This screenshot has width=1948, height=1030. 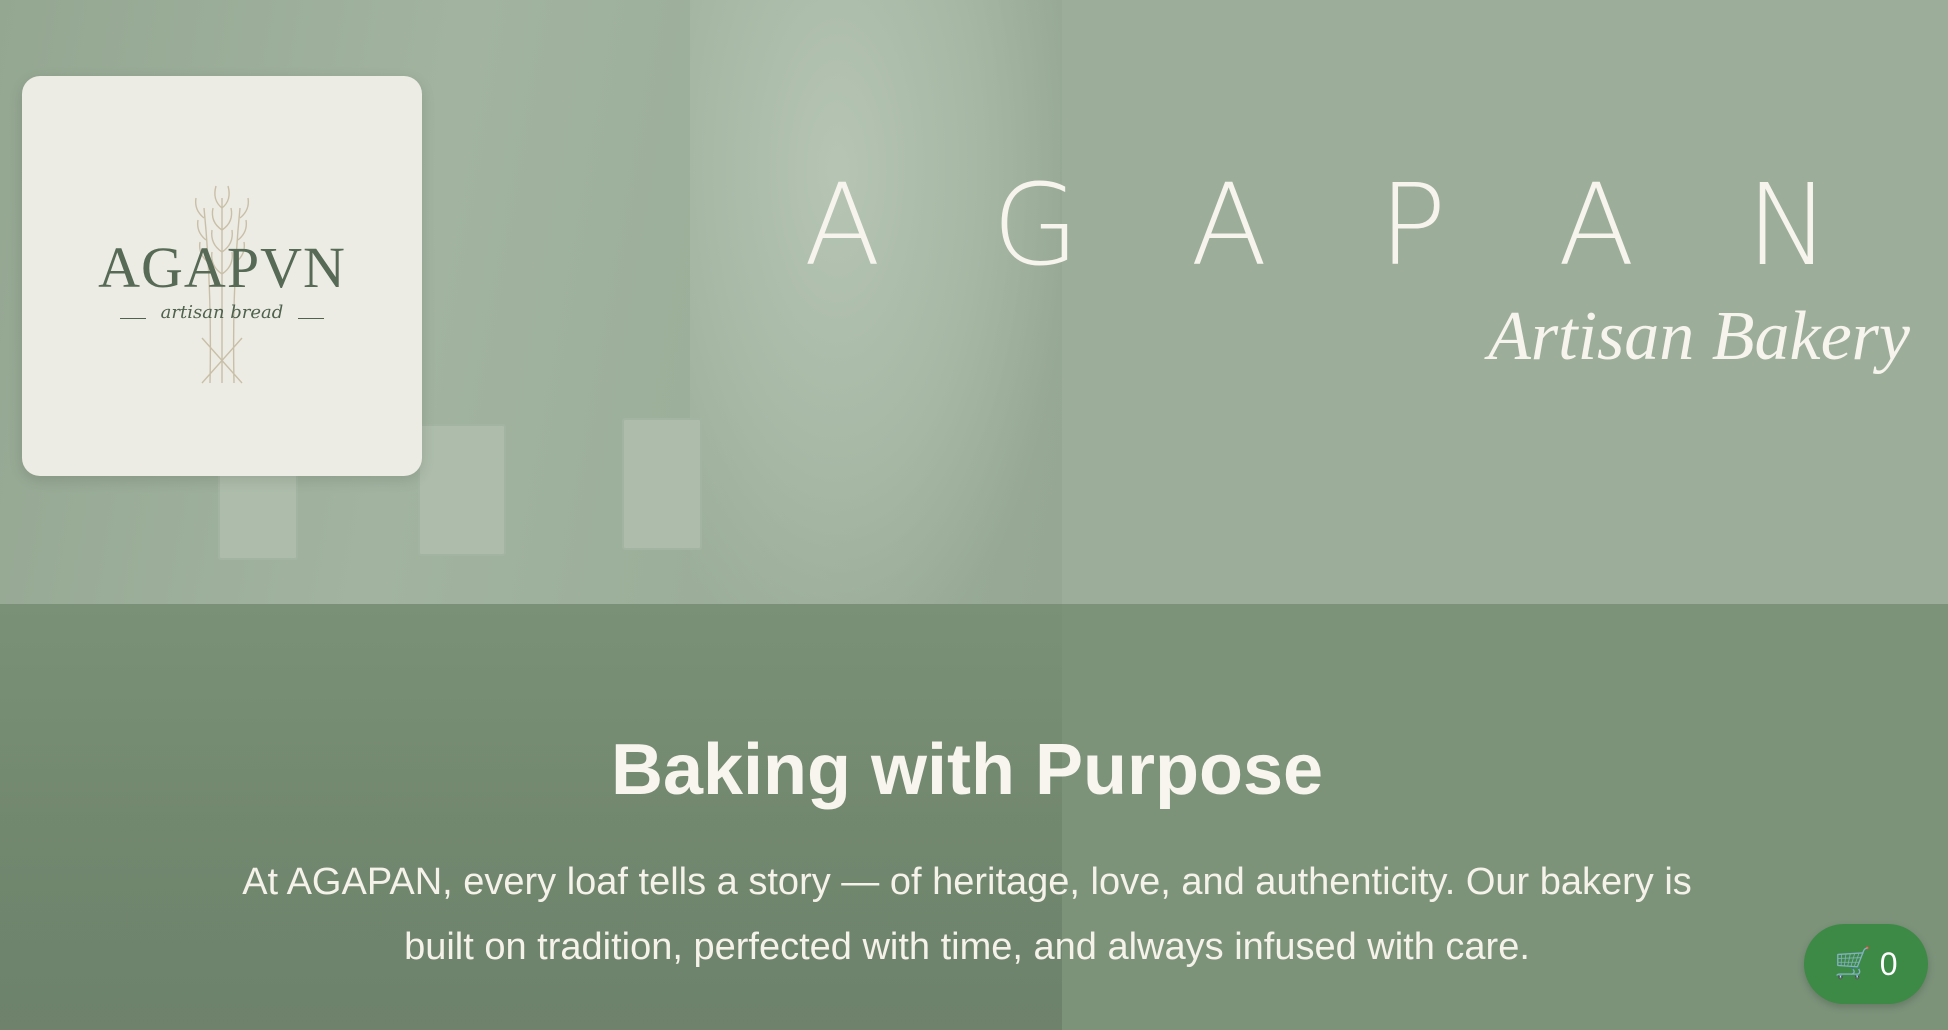 I want to click on wall-switch, so click(x=662, y=484).